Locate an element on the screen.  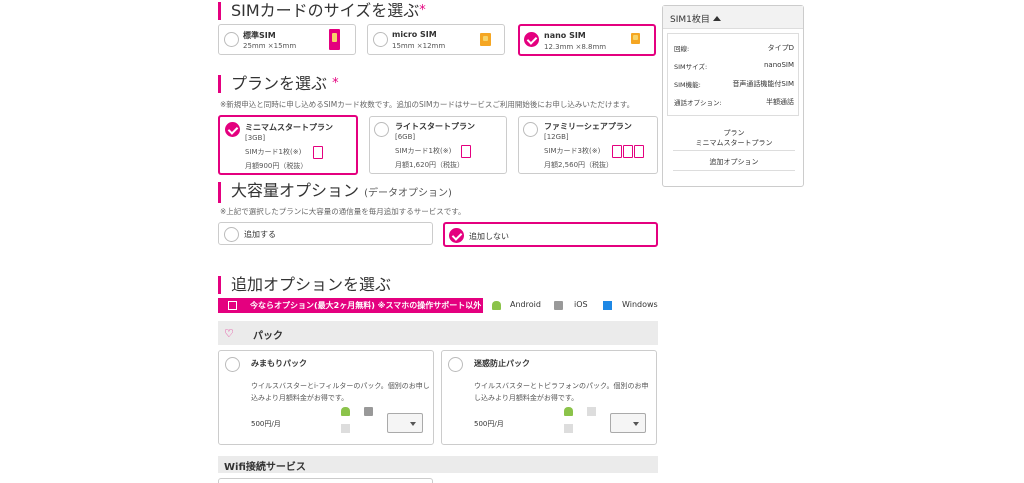
plan-name: ミニマムスタートプラン is located at coordinates (289, 127).